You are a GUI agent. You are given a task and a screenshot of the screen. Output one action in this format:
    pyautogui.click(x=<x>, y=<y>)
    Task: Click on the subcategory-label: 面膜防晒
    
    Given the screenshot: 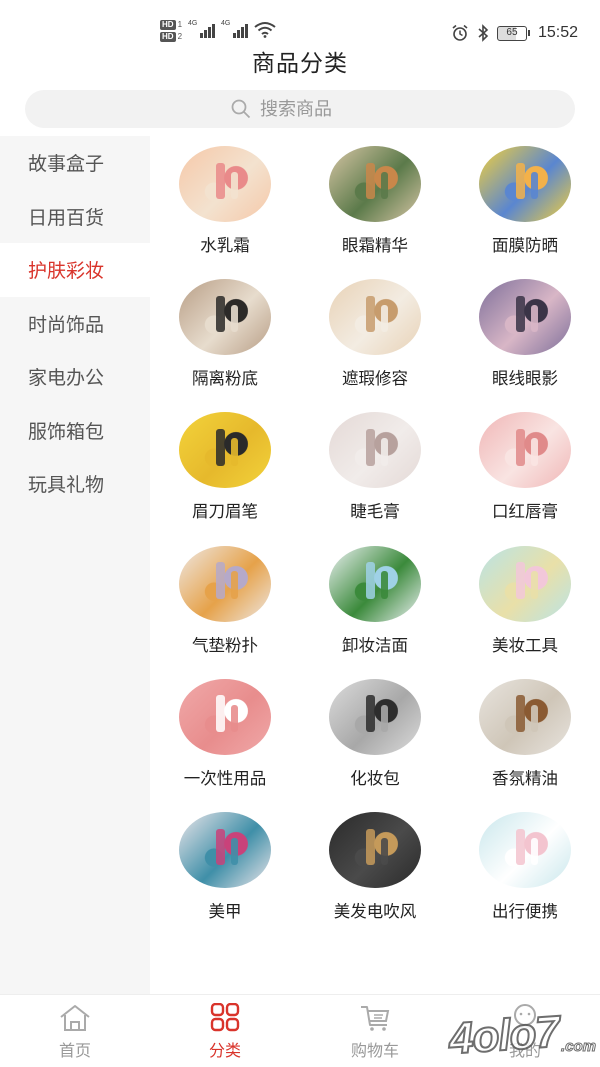 What is the action you would take?
    pyautogui.click(x=525, y=245)
    